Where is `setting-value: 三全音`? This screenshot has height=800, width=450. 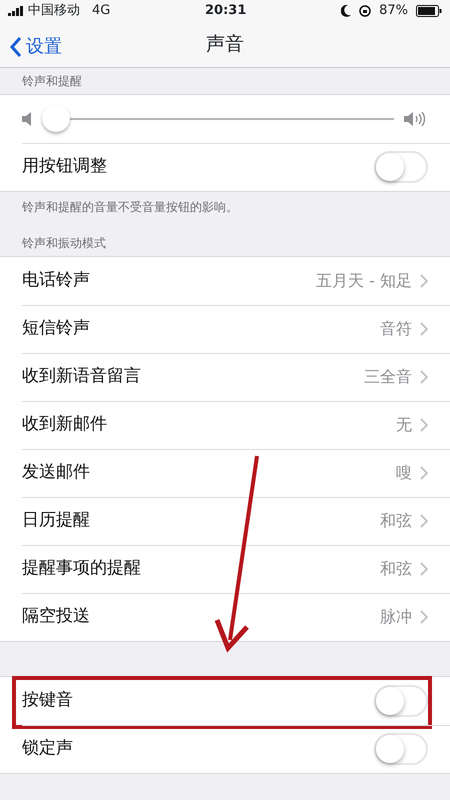 setting-value: 三全音 is located at coordinates (388, 377).